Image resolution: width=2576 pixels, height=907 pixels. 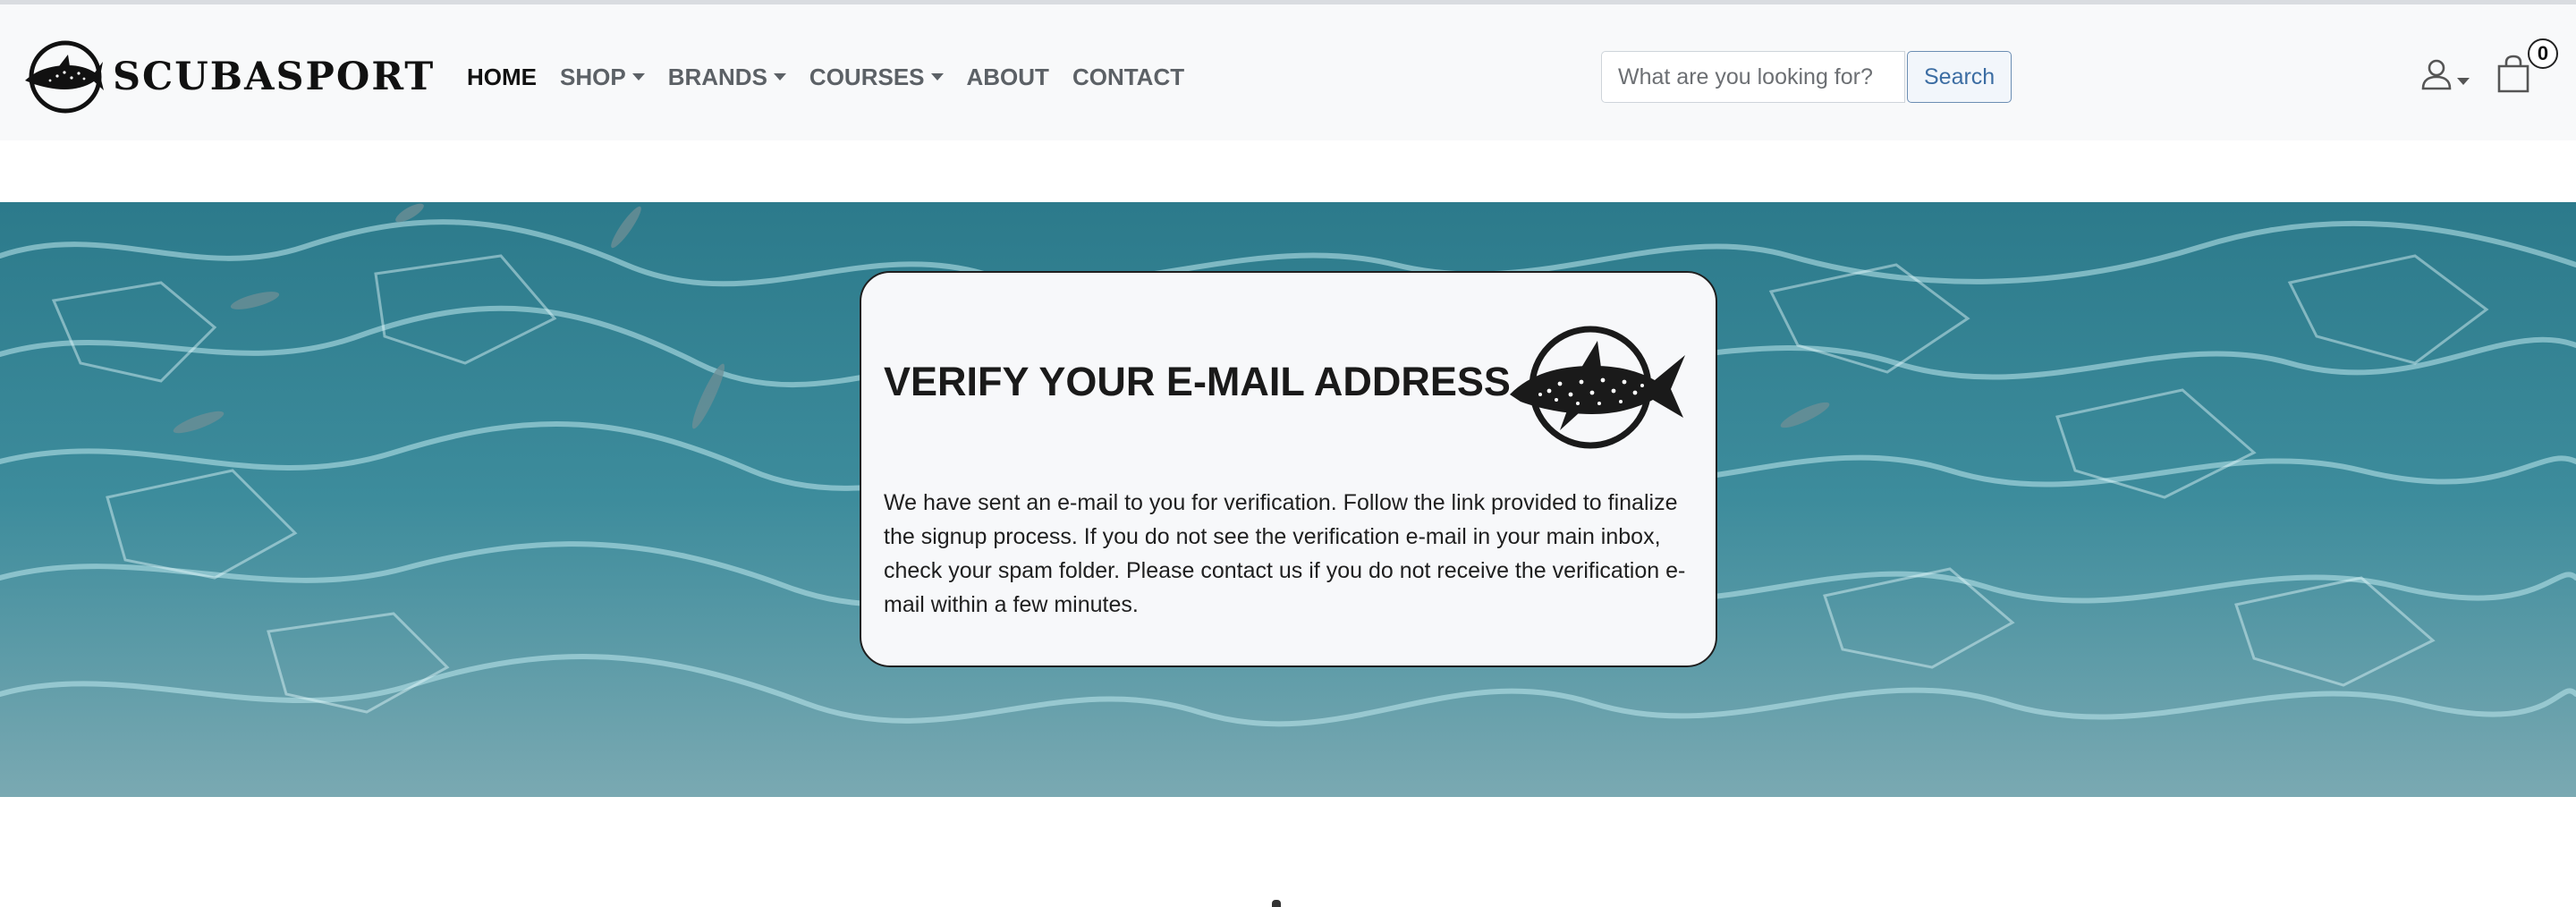 I want to click on nav-brands: BRANDS, so click(x=727, y=78).